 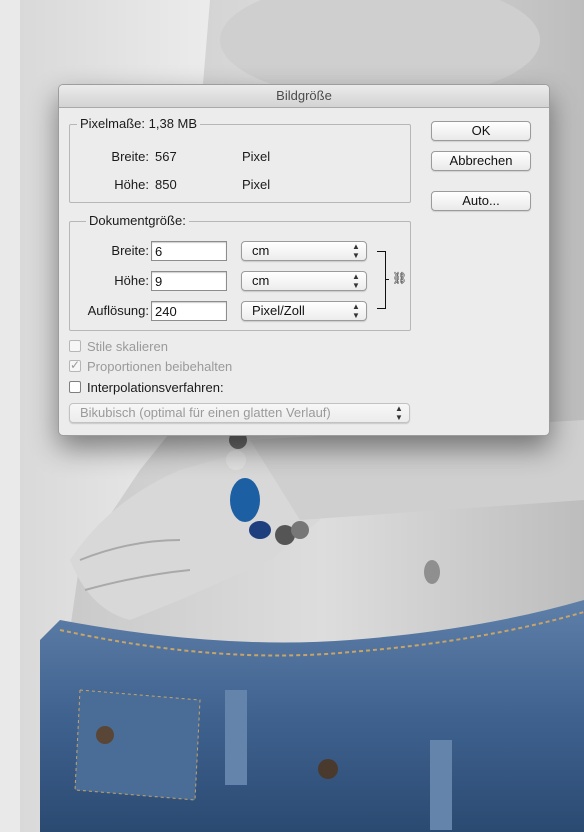 What do you see at coordinates (304, 96) in the screenshot?
I see `dialog-title: Bildgröße` at bounding box center [304, 96].